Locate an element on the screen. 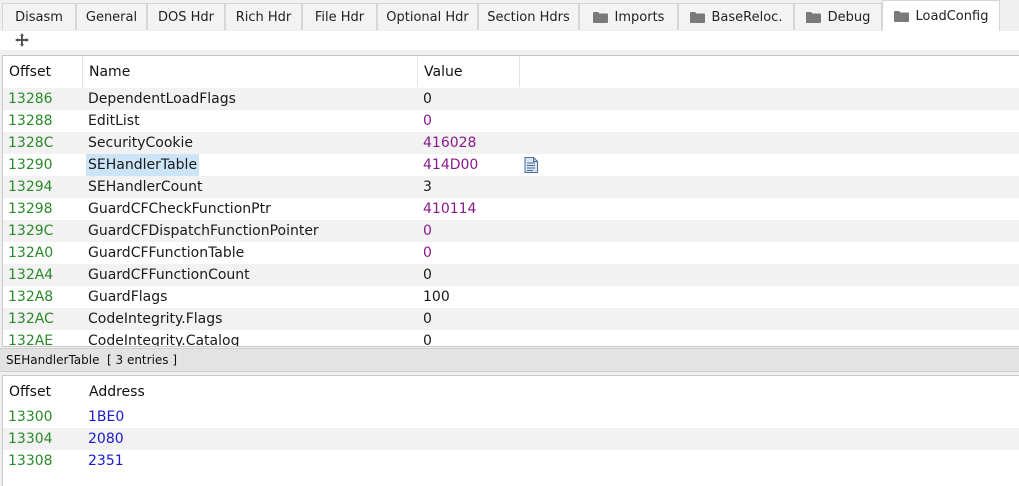  table-row: 13300 1BE0 is located at coordinates (511, 417).